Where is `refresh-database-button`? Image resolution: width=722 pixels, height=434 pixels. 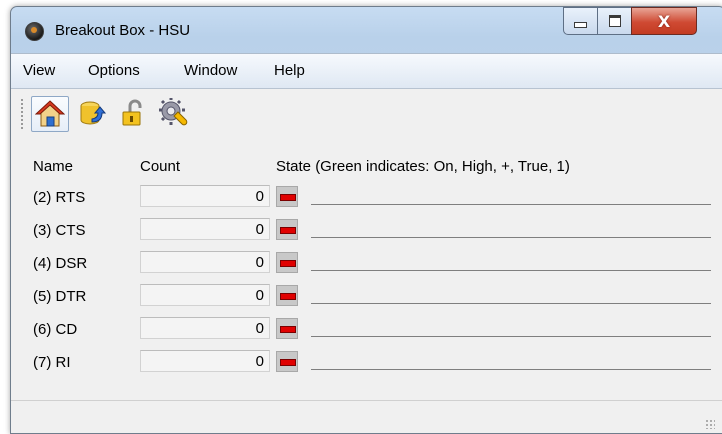
refresh-database-button is located at coordinates (93, 113).